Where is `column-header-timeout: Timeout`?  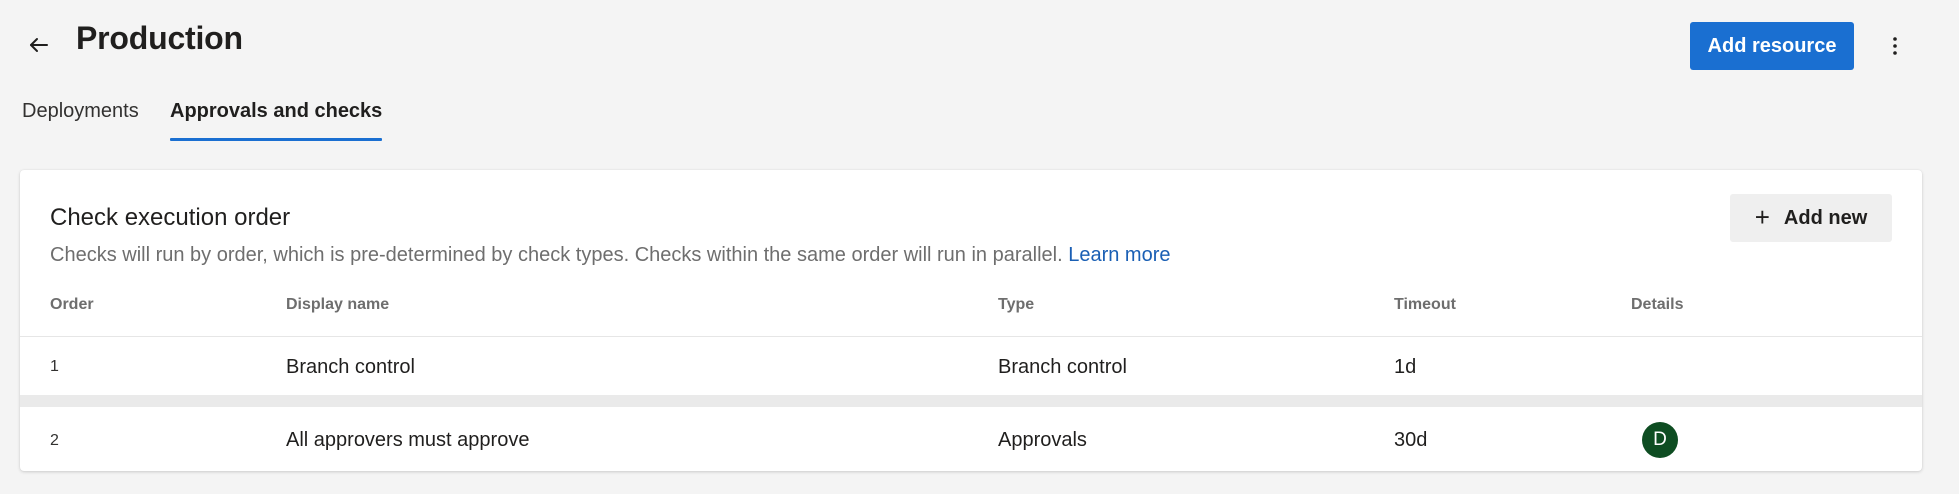 column-header-timeout: Timeout is located at coordinates (1425, 304).